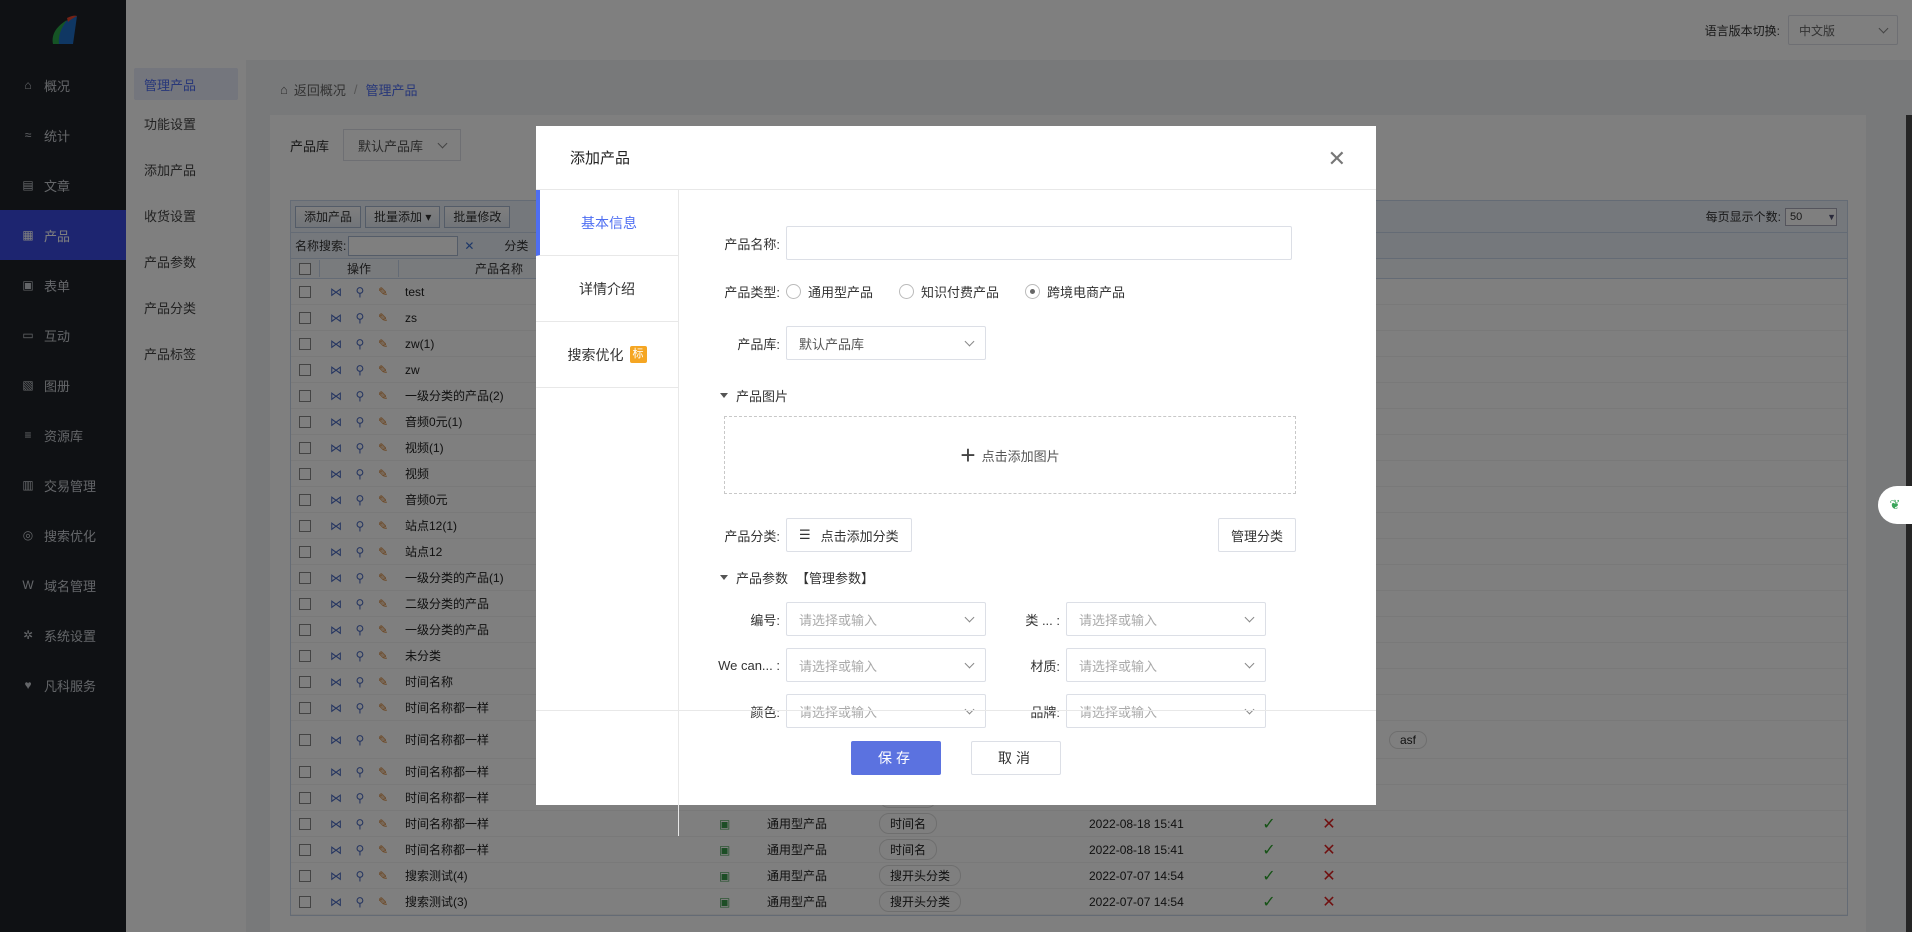 The height and width of the screenshot is (932, 1912). I want to click on dialog-tab-label: 基本信息, so click(609, 222).